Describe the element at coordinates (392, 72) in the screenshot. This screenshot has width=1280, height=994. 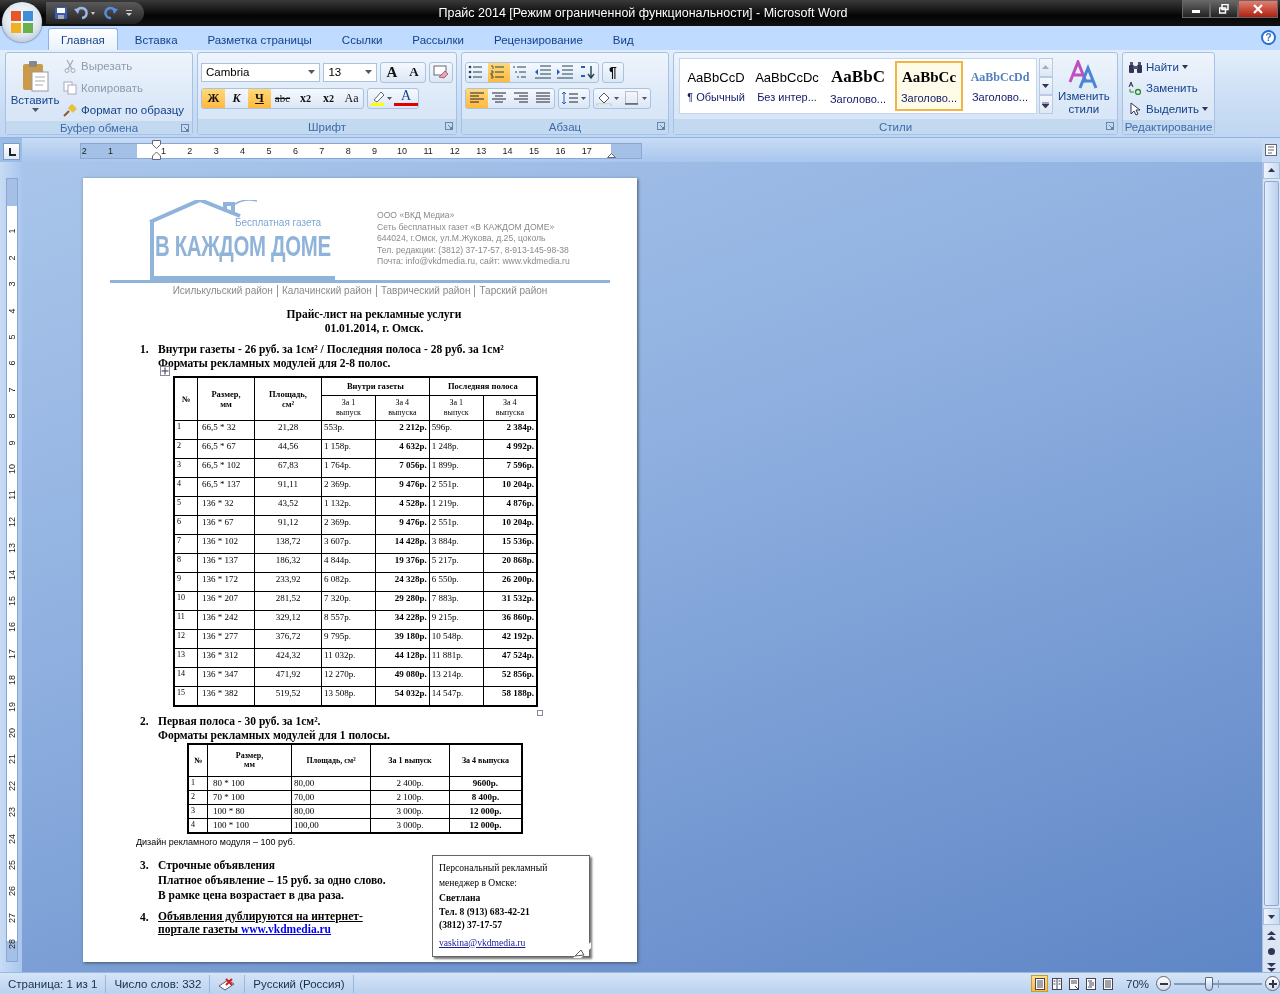
I see `grow-font-button: A` at that location.